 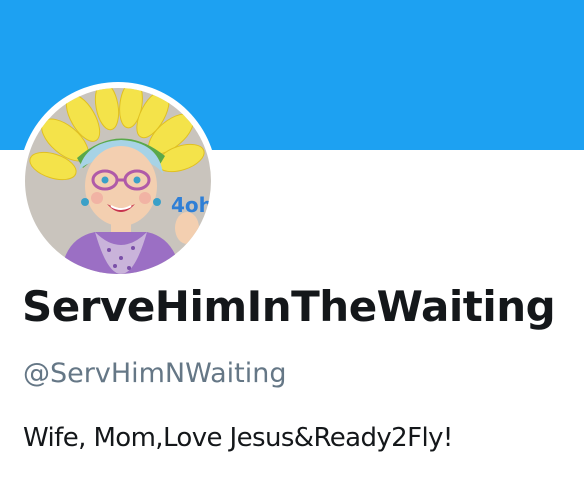 What do you see at coordinates (289, 306) in the screenshot?
I see `display-name: ServeHimInTheWaiting` at bounding box center [289, 306].